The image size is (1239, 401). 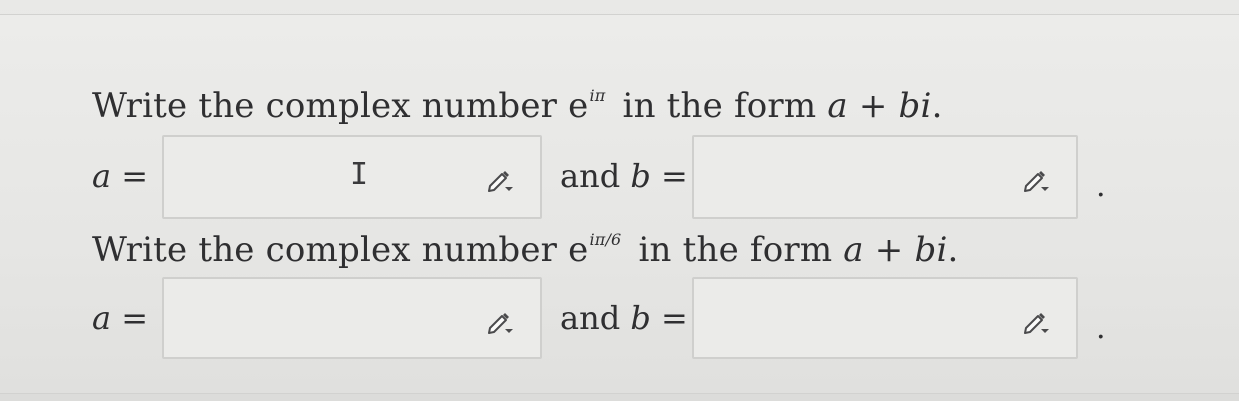 What do you see at coordinates (719, 106) in the screenshot?
I see `question-1-middle: in the form` at bounding box center [719, 106].